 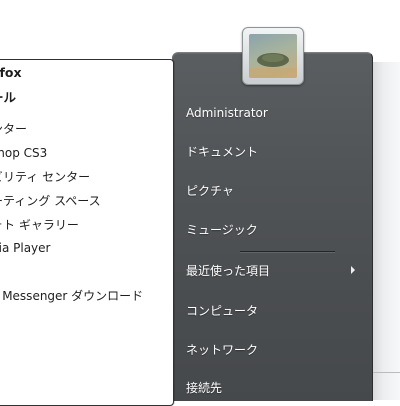 What do you see at coordinates (227, 113) in the screenshot?
I see `places-item-administrator: Administrator` at bounding box center [227, 113].